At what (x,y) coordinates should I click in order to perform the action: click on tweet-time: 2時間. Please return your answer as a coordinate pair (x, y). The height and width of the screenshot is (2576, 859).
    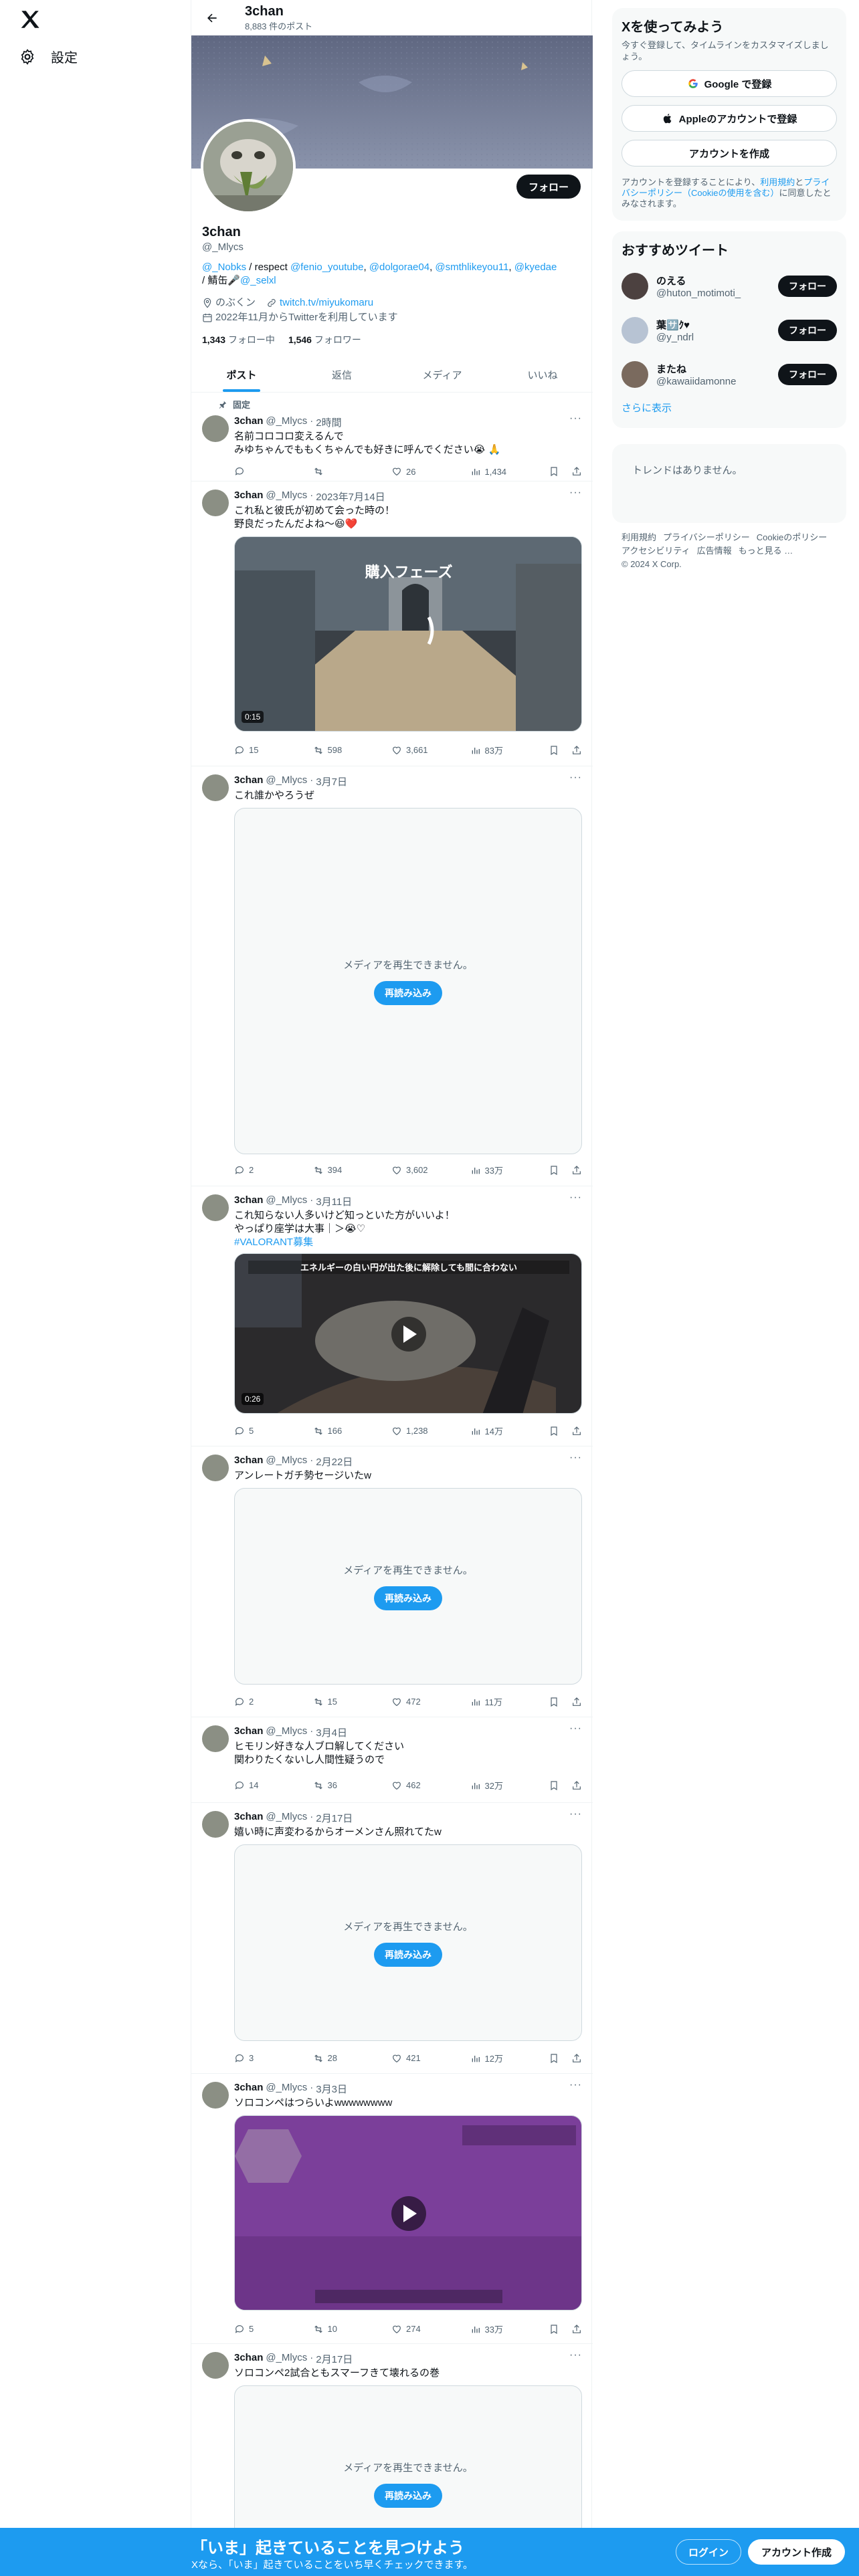
    Looking at the image, I should click on (329, 422).